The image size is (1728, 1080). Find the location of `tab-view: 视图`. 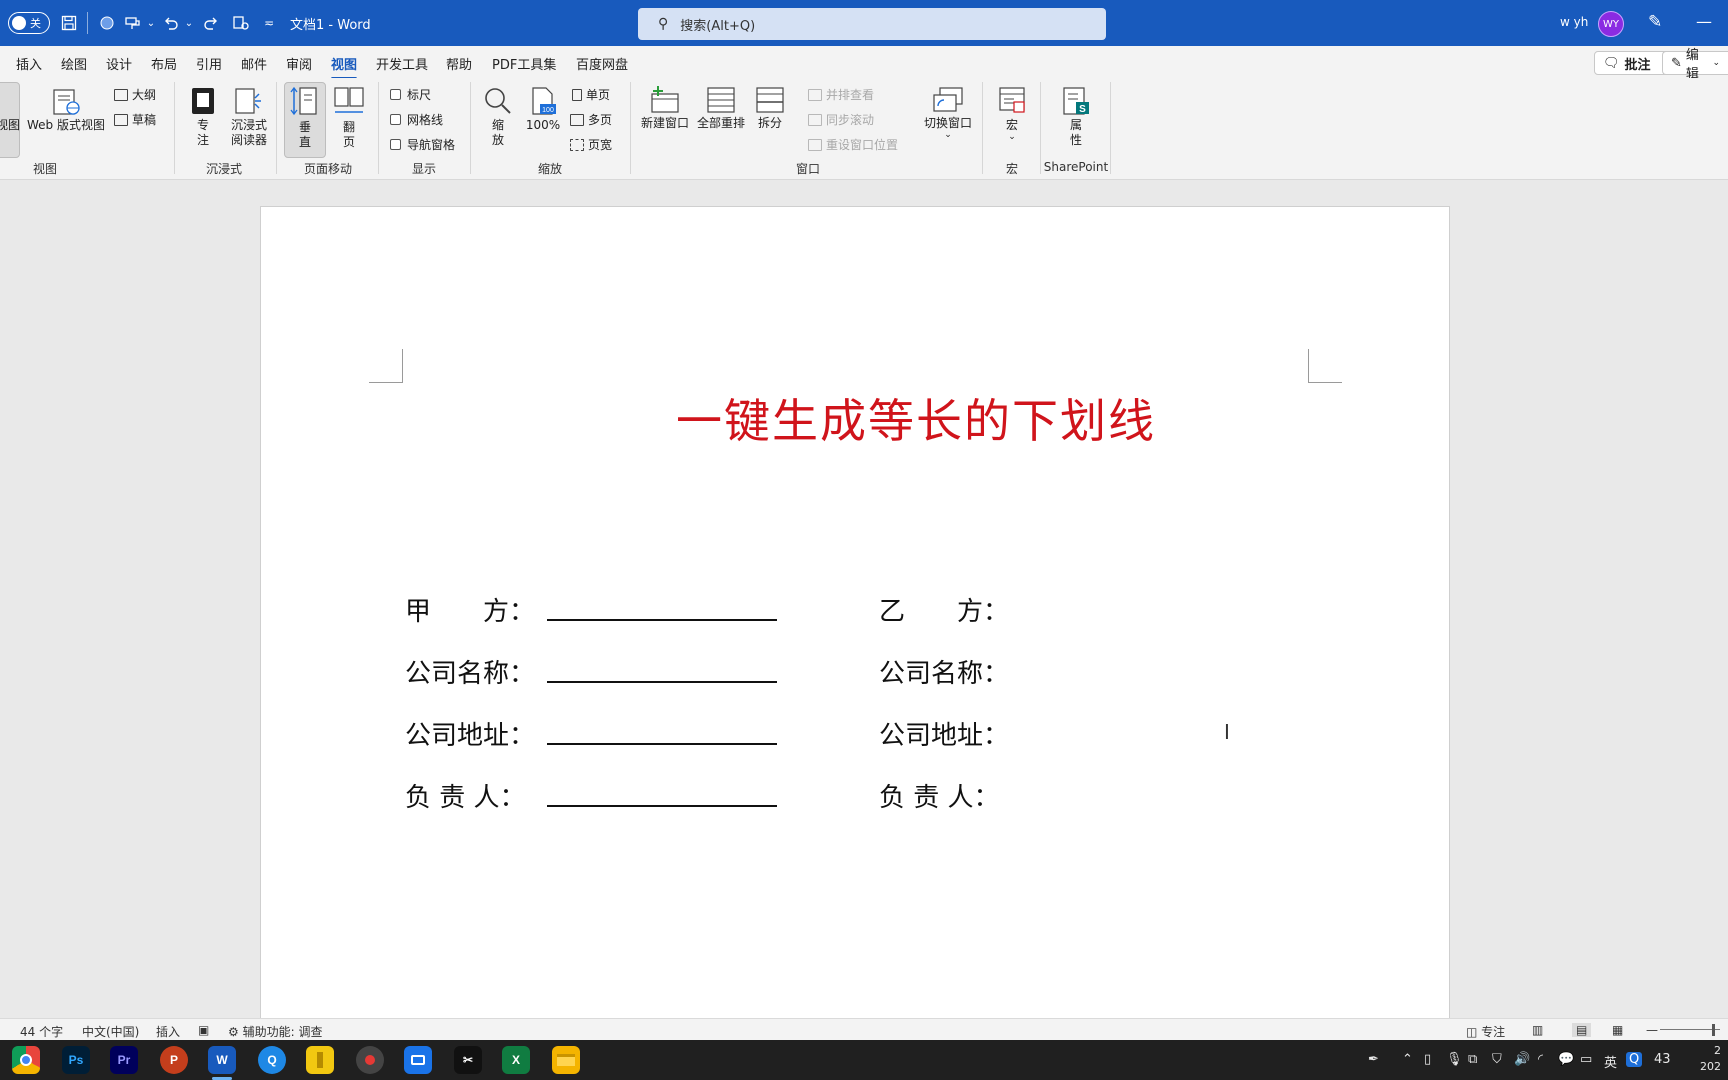

tab-view: 视图 is located at coordinates (344, 67).